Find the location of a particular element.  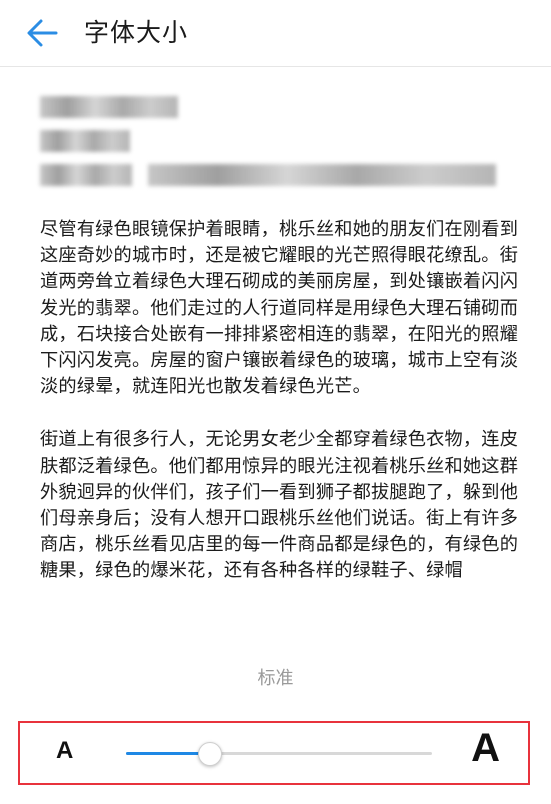

blurred-header-lines is located at coordinates (280, 147).